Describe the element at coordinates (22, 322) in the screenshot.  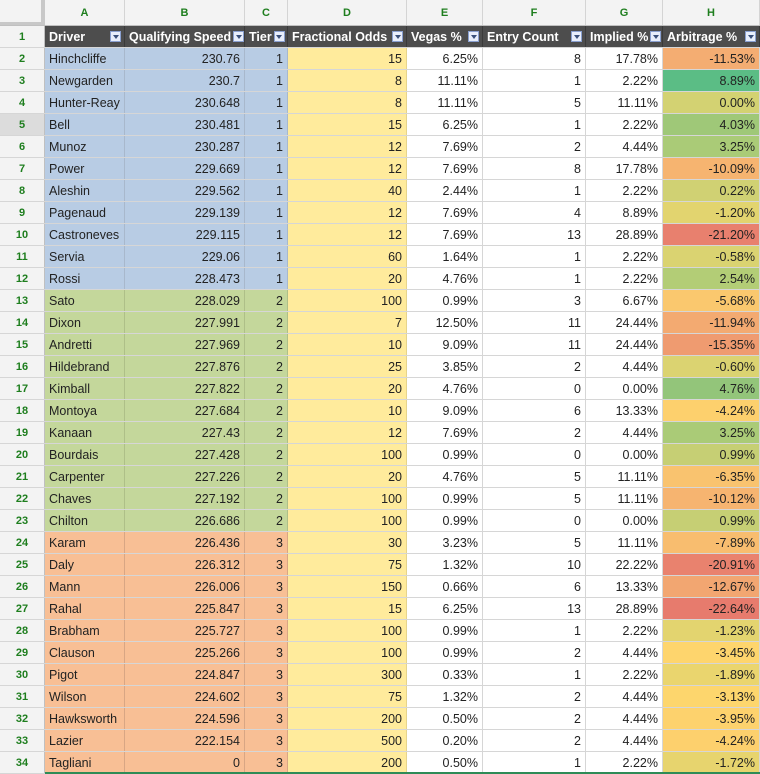
I see `row-number: 14` at that location.